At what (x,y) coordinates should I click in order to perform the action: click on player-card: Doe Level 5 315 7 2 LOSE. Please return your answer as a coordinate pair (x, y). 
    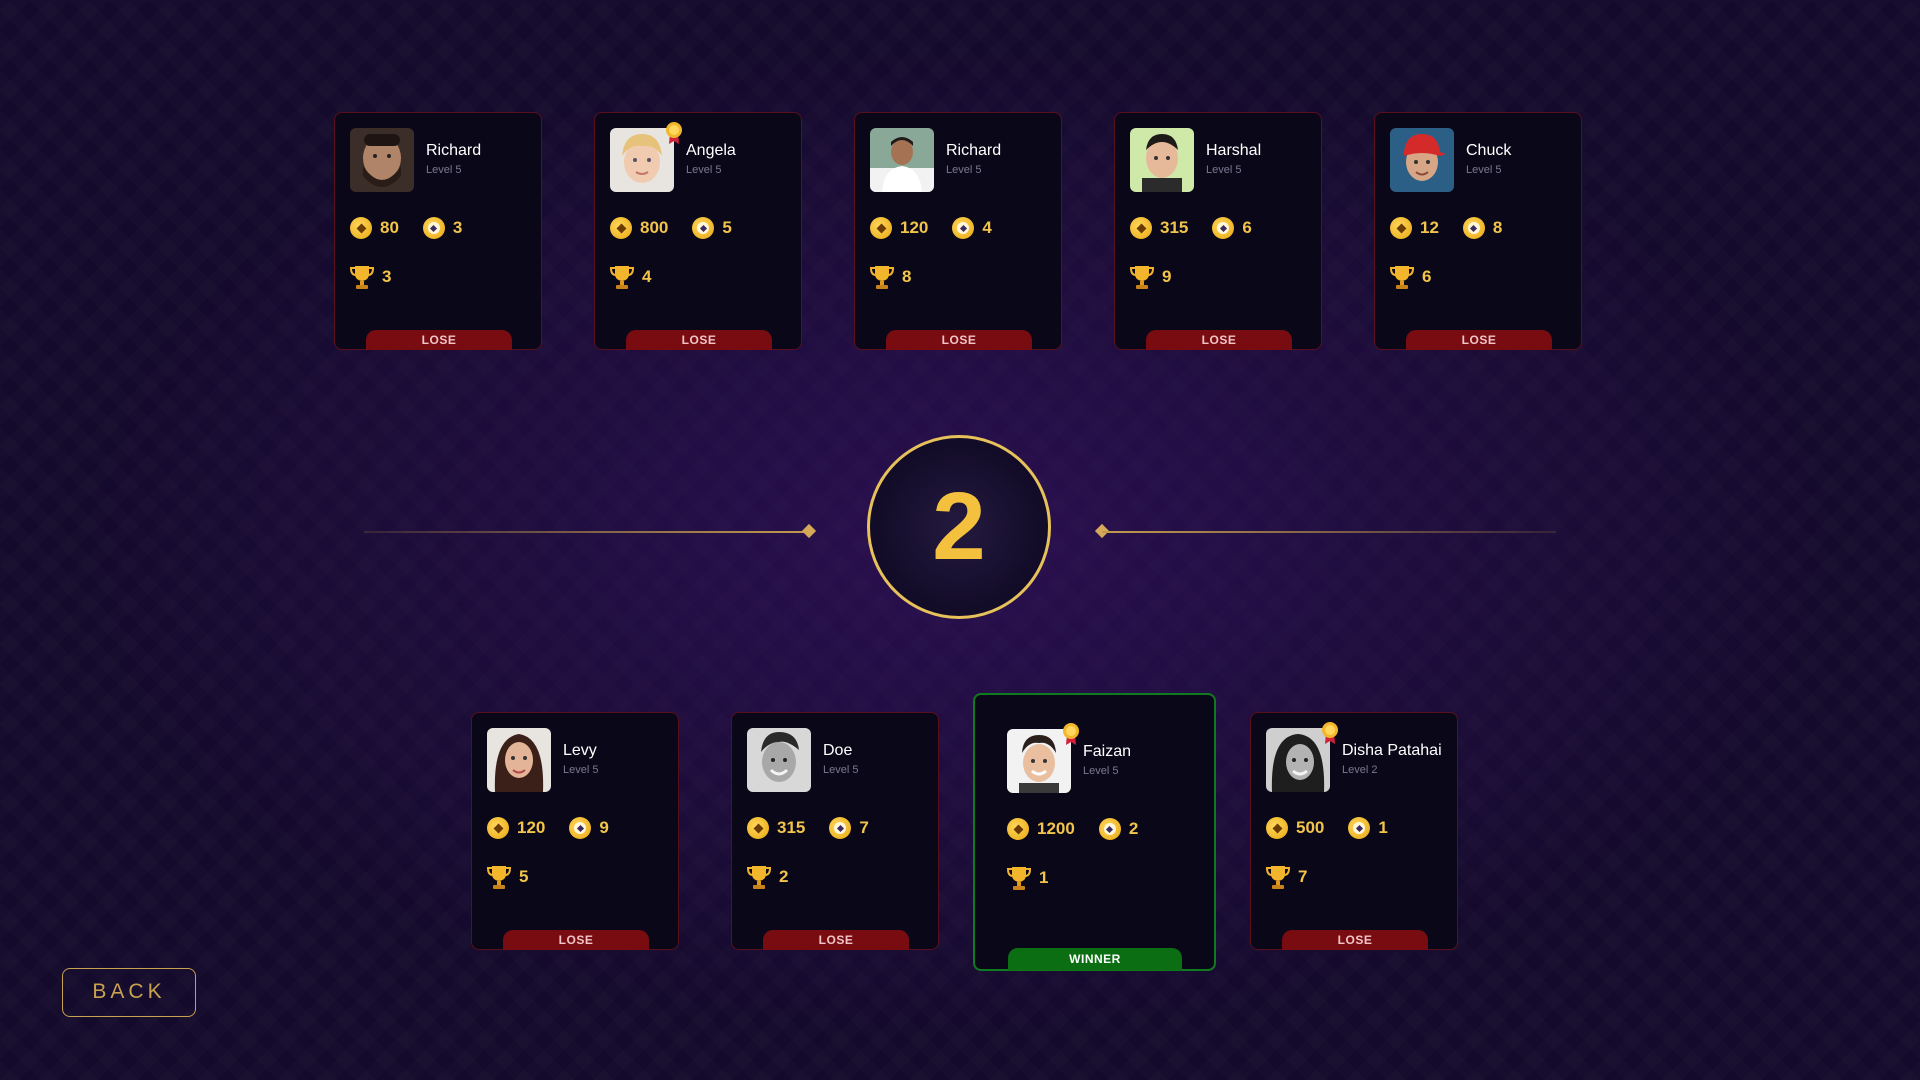
    Looking at the image, I should click on (835, 831).